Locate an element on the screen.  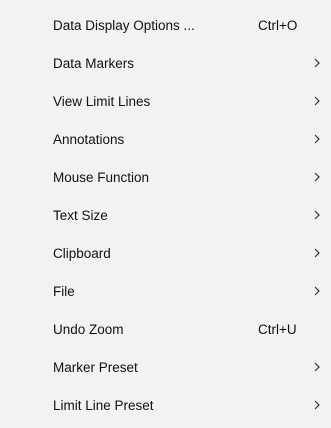
menu-item-label: Data Markers is located at coordinates (94, 63).